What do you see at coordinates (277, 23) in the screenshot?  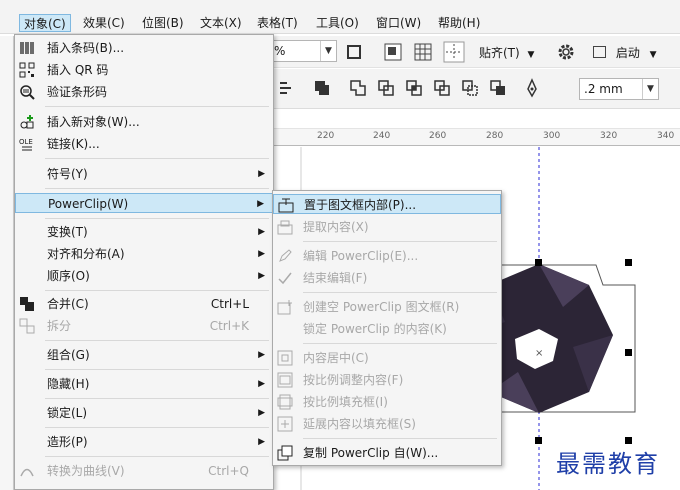 I see `menu-table: 表格(T)` at bounding box center [277, 23].